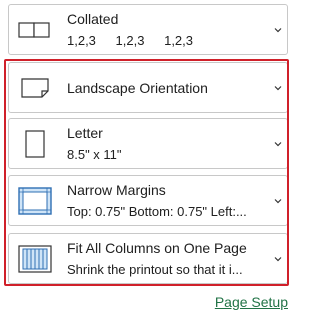  I want to click on narrow-margins-icon, so click(35, 200).